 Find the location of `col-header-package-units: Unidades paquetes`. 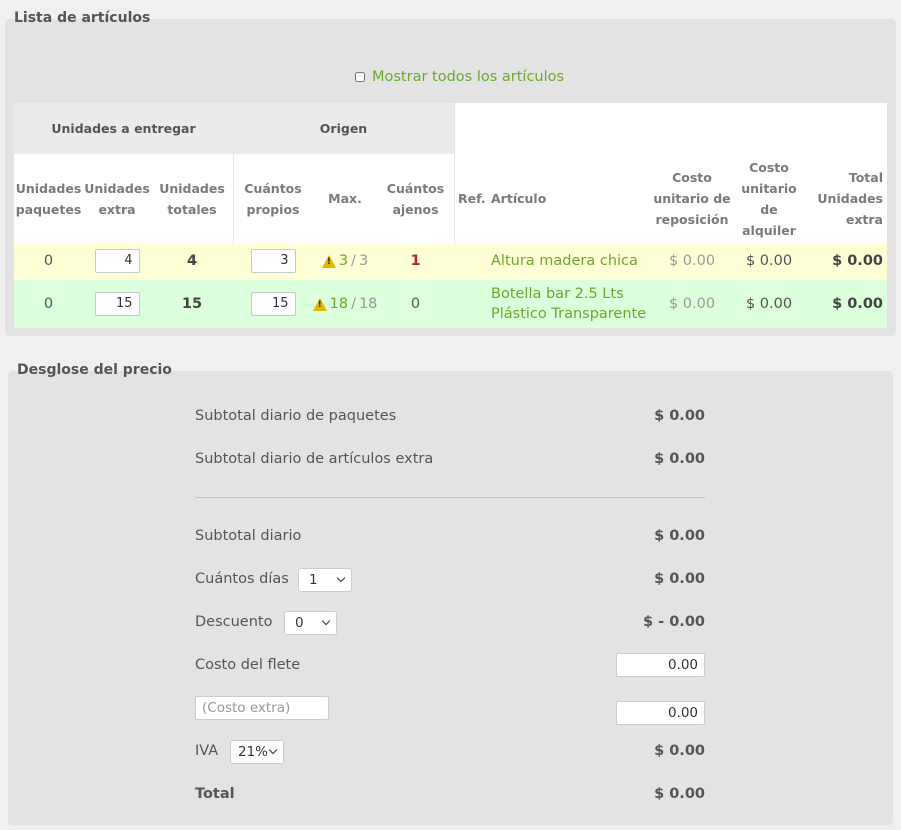

col-header-package-units: Unidades paquetes is located at coordinates (48, 198).